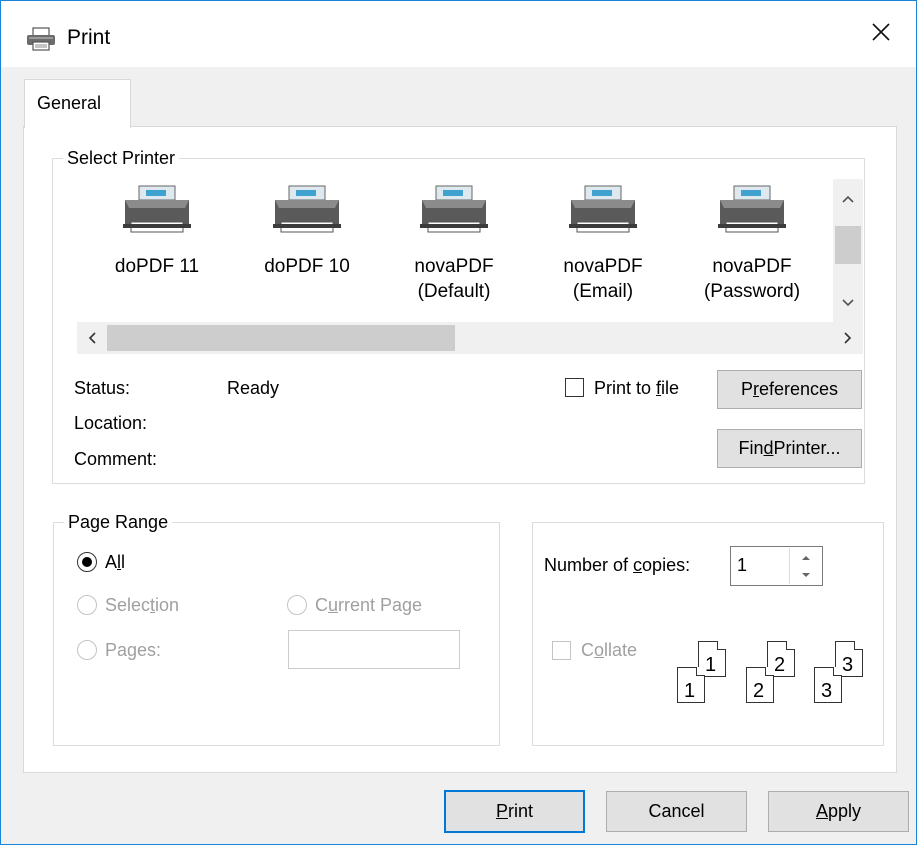 Image resolution: width=917 pixels, height=845 pixels. I want to click on spin-up-icon, so click(806, 557).